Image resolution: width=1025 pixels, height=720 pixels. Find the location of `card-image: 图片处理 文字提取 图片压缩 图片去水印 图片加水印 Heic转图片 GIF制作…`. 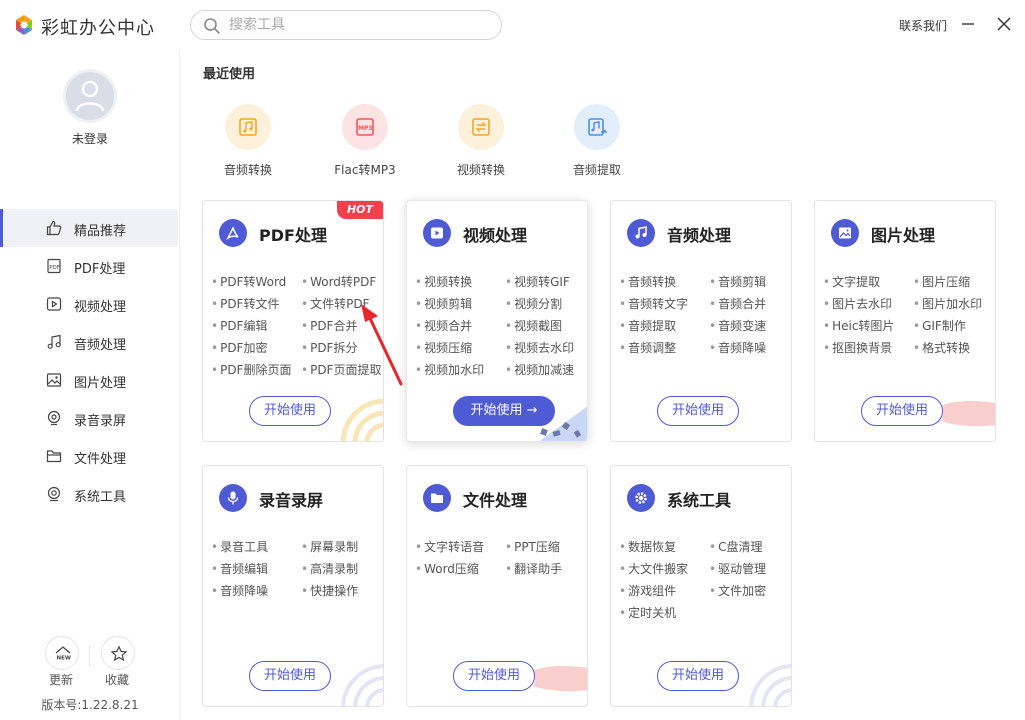

card-image: 图片处理 文字提取 图片压缩 图片去水印 图片加水印 Heic转图片 GIF制作… is located at coordinates (905, 321).